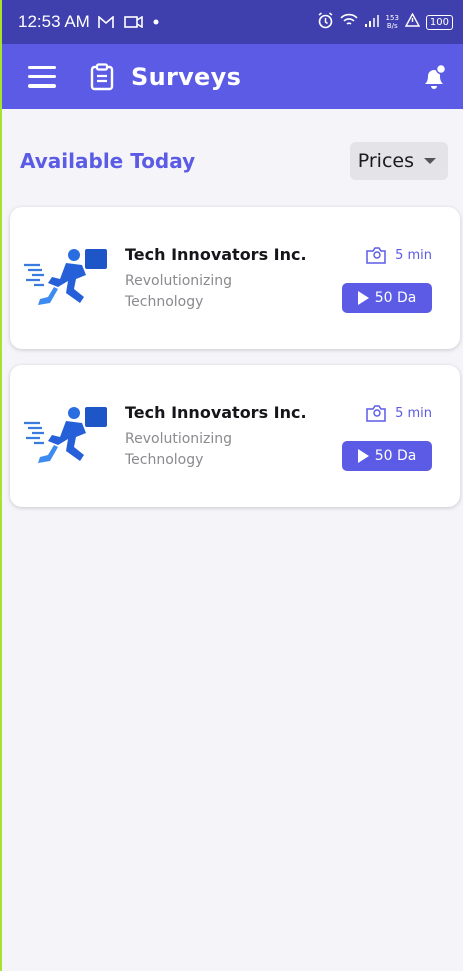 This screenshot has height=971, width=463. I want to click on app-bar: Surveys, so click(232, 76).